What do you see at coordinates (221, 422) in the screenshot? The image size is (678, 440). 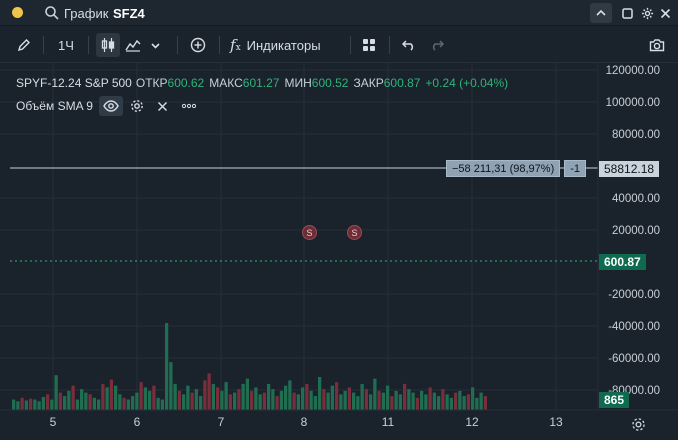 I see `time-tick-label: 7` at bounding box center [221, 422].